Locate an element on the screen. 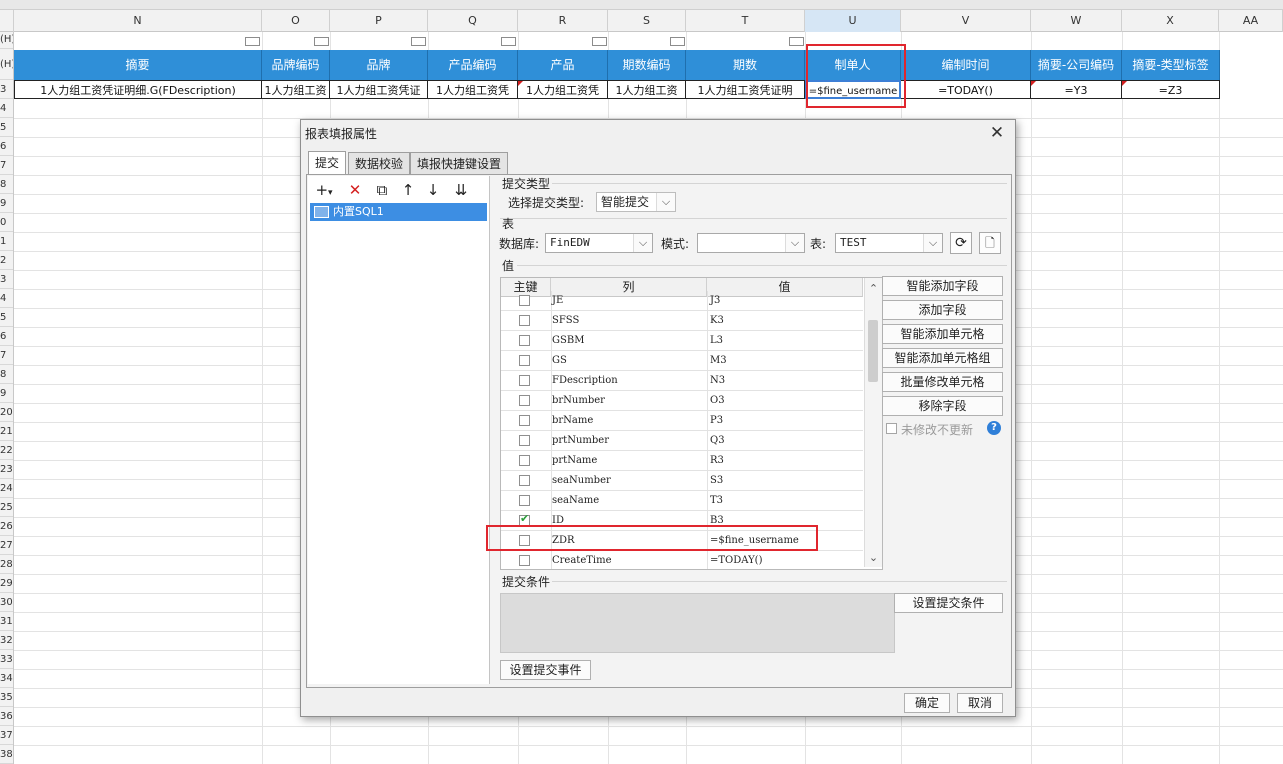  column-name-cell: ID is located at coordinates (629, 521).